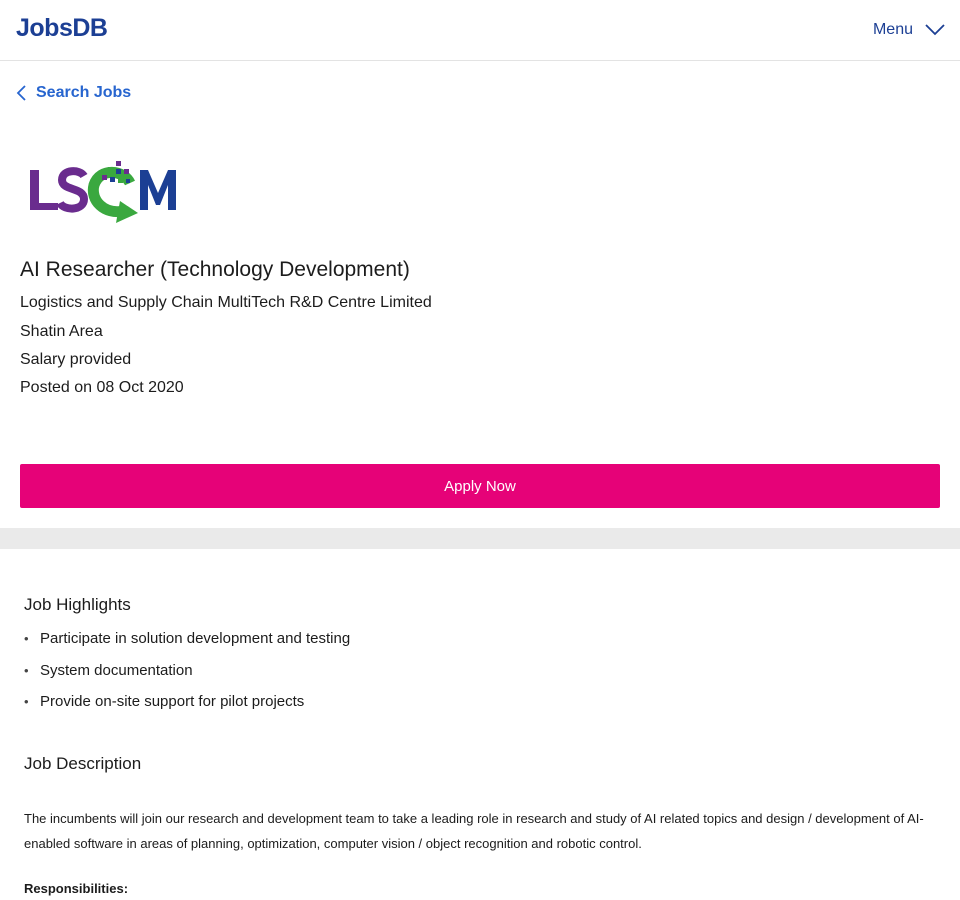  Describe the element at coordinates (61, 331) in the screenshot. I see `job-location: Shatin Area` at that location.